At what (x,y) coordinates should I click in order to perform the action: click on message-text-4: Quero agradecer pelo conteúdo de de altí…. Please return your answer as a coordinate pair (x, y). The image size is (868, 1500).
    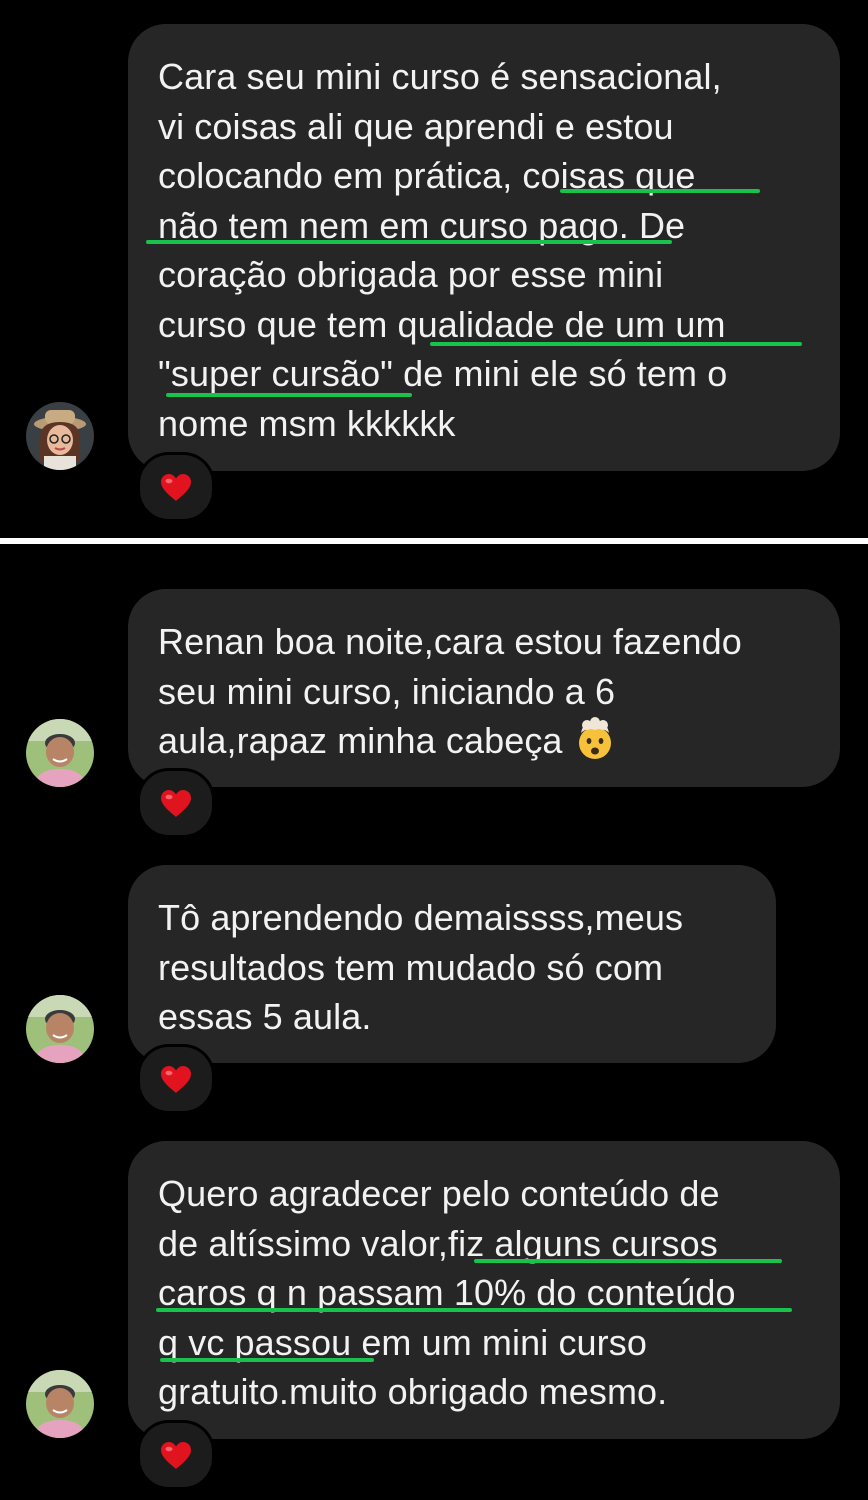
    Looking at the image, I should click on (447, 1292).